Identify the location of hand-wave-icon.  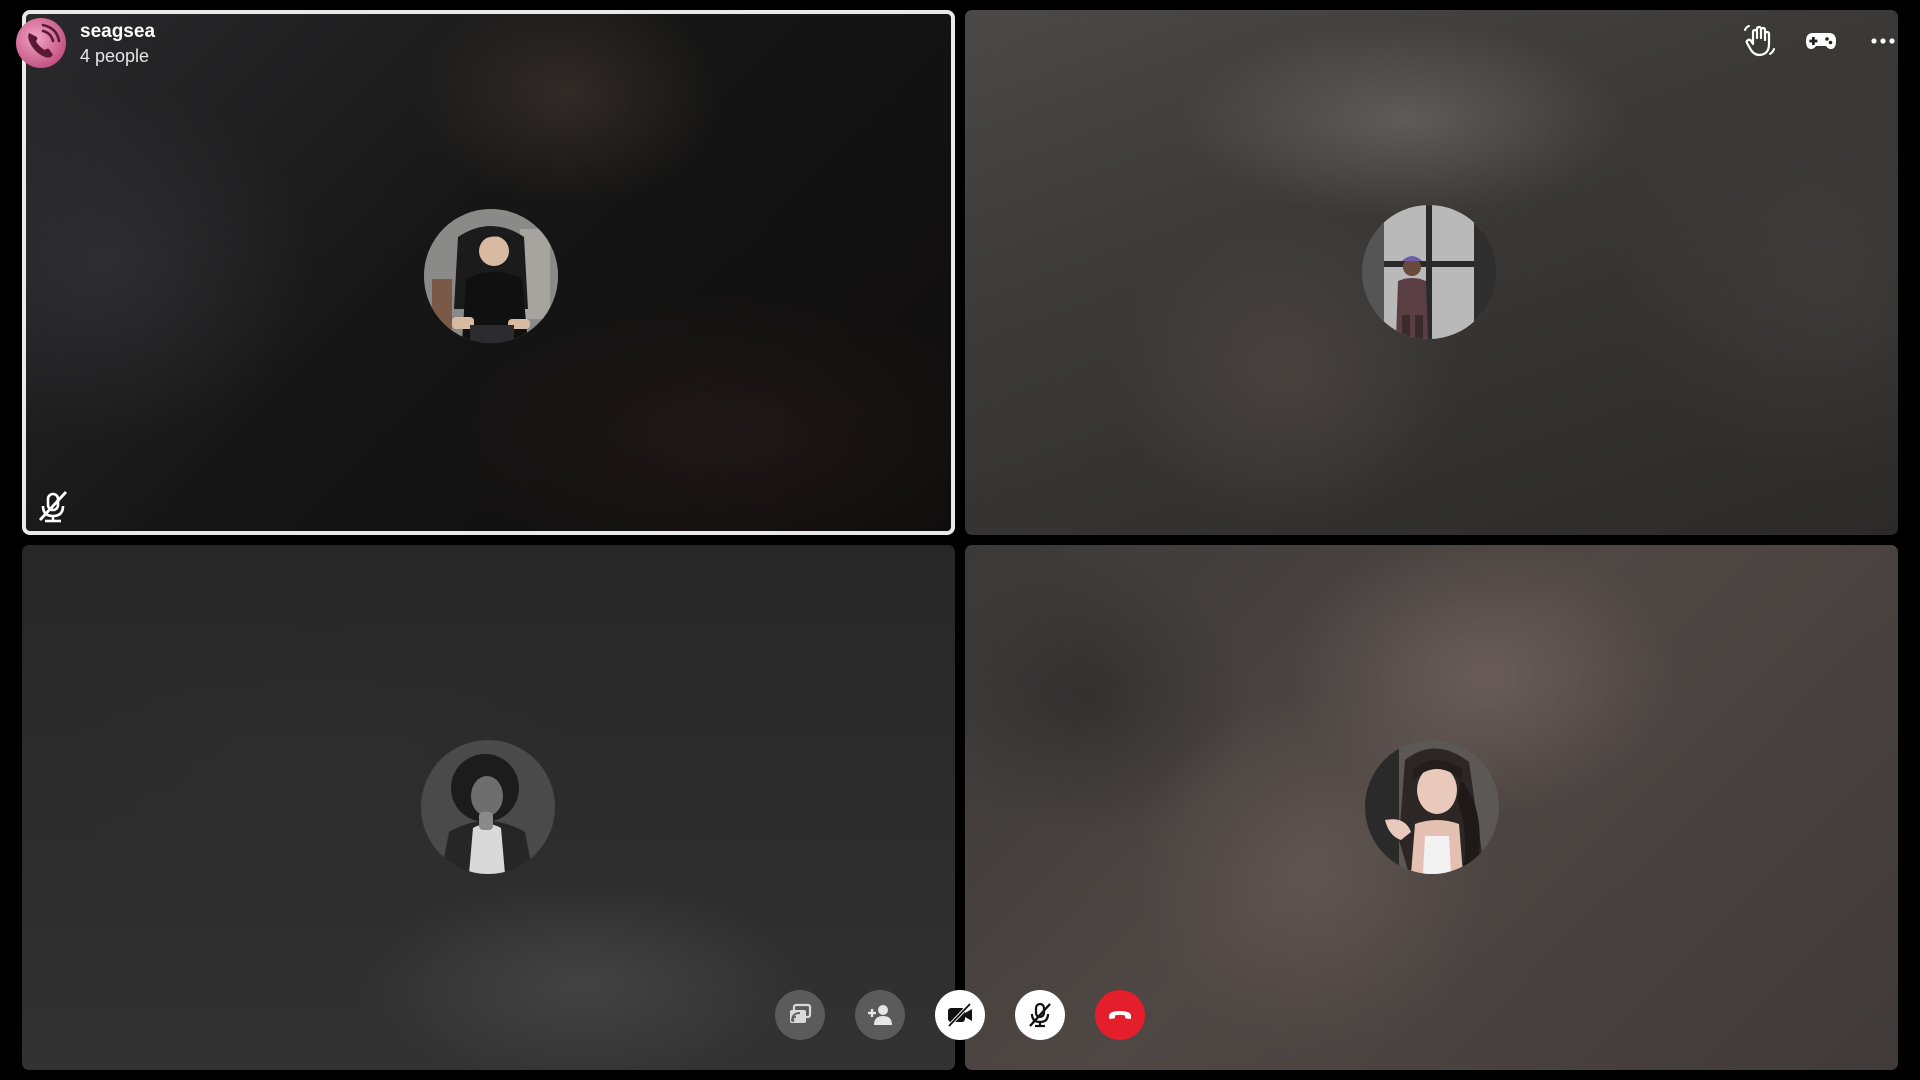
(1759, 41).